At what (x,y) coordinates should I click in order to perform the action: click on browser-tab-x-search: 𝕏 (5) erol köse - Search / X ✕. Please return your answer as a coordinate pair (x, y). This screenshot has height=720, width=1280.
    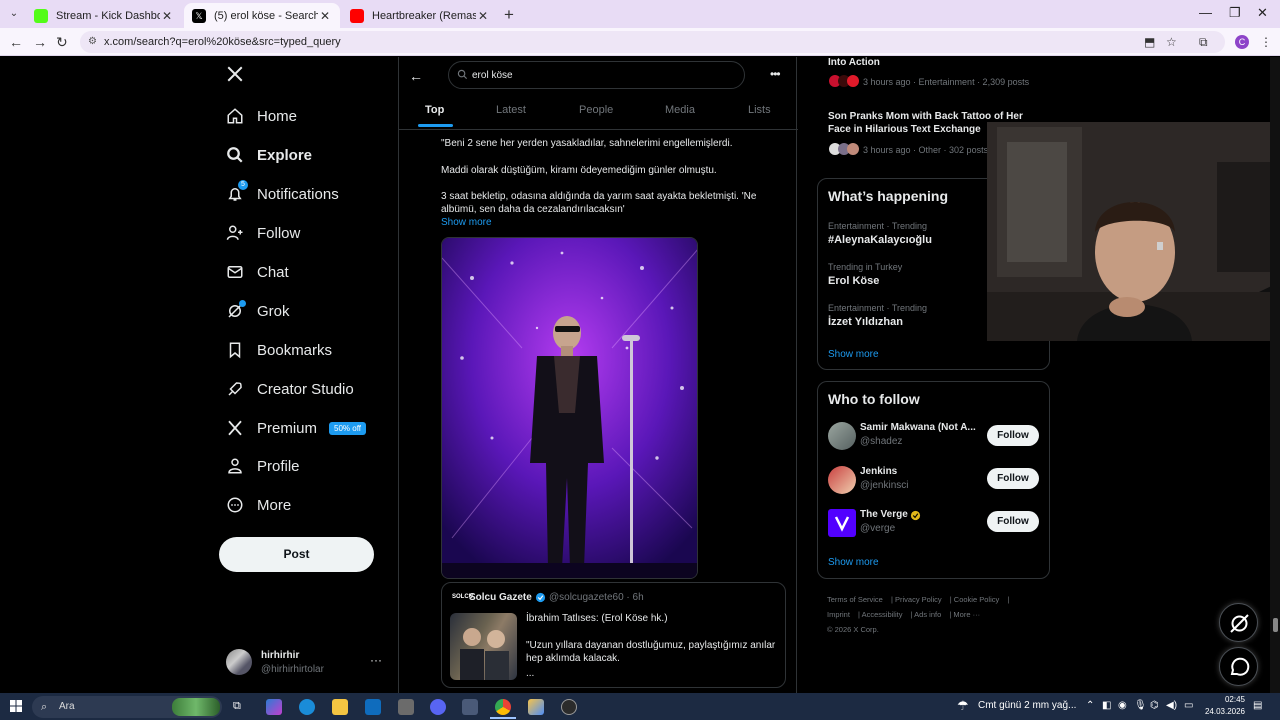
    Looking at the image, I should click on (262, 15).